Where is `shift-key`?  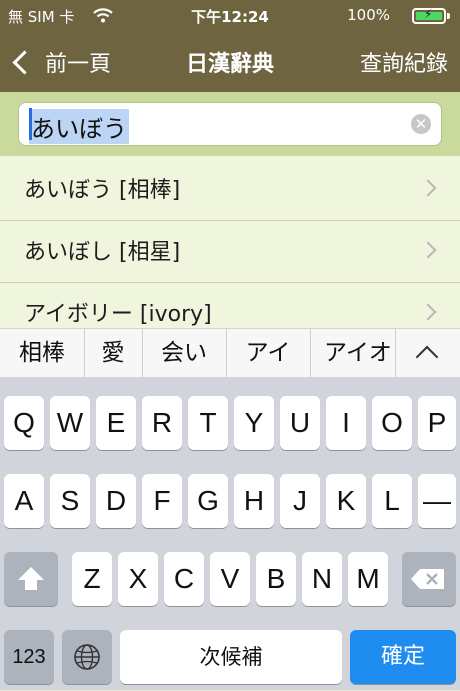 shift-key is located at coordinates (31, 579).